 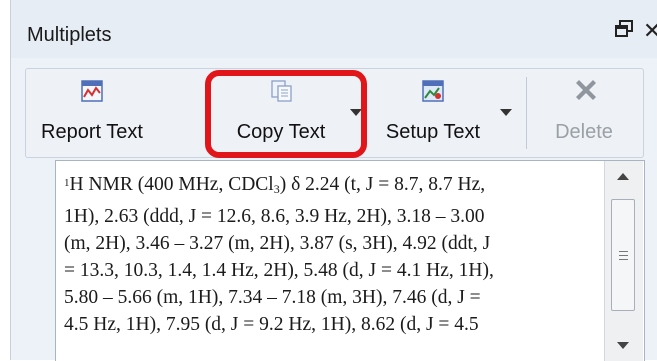 What do you see at coordinates (92, 113) in the screenshot?
I see `report-text-button: Report Text` at bounding box center [92, 113].